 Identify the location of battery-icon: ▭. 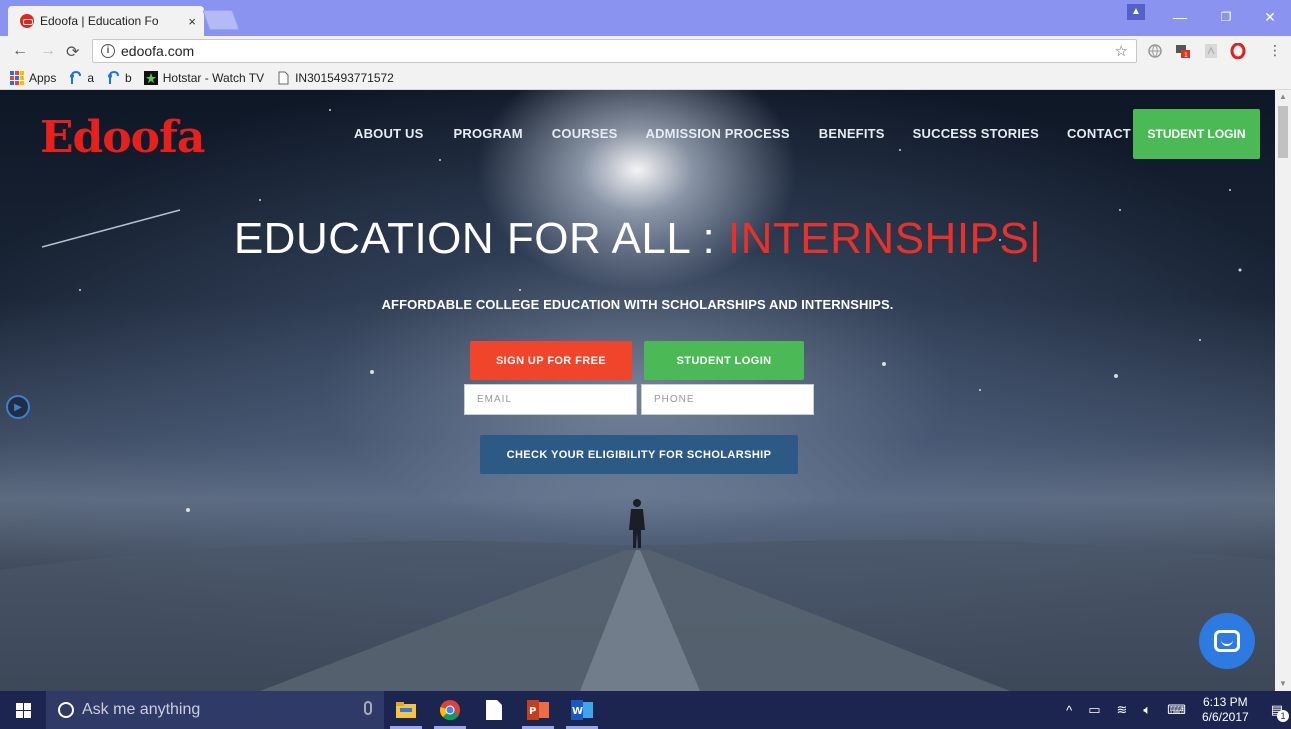
(1094, 710).